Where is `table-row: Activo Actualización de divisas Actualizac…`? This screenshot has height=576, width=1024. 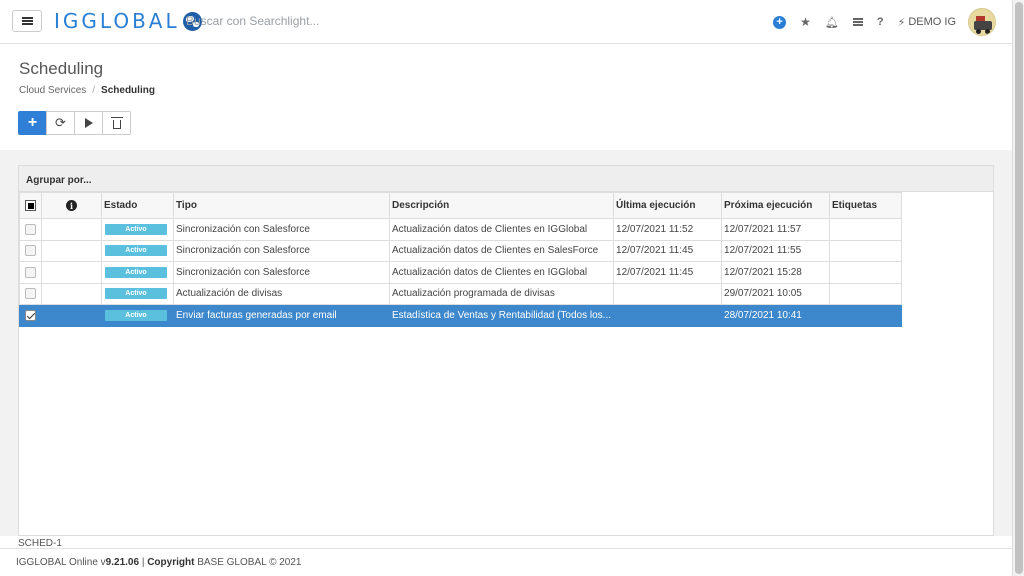 table-row: Activo Actualización de divisas Actualizac… is located at coordinates (461, 293).